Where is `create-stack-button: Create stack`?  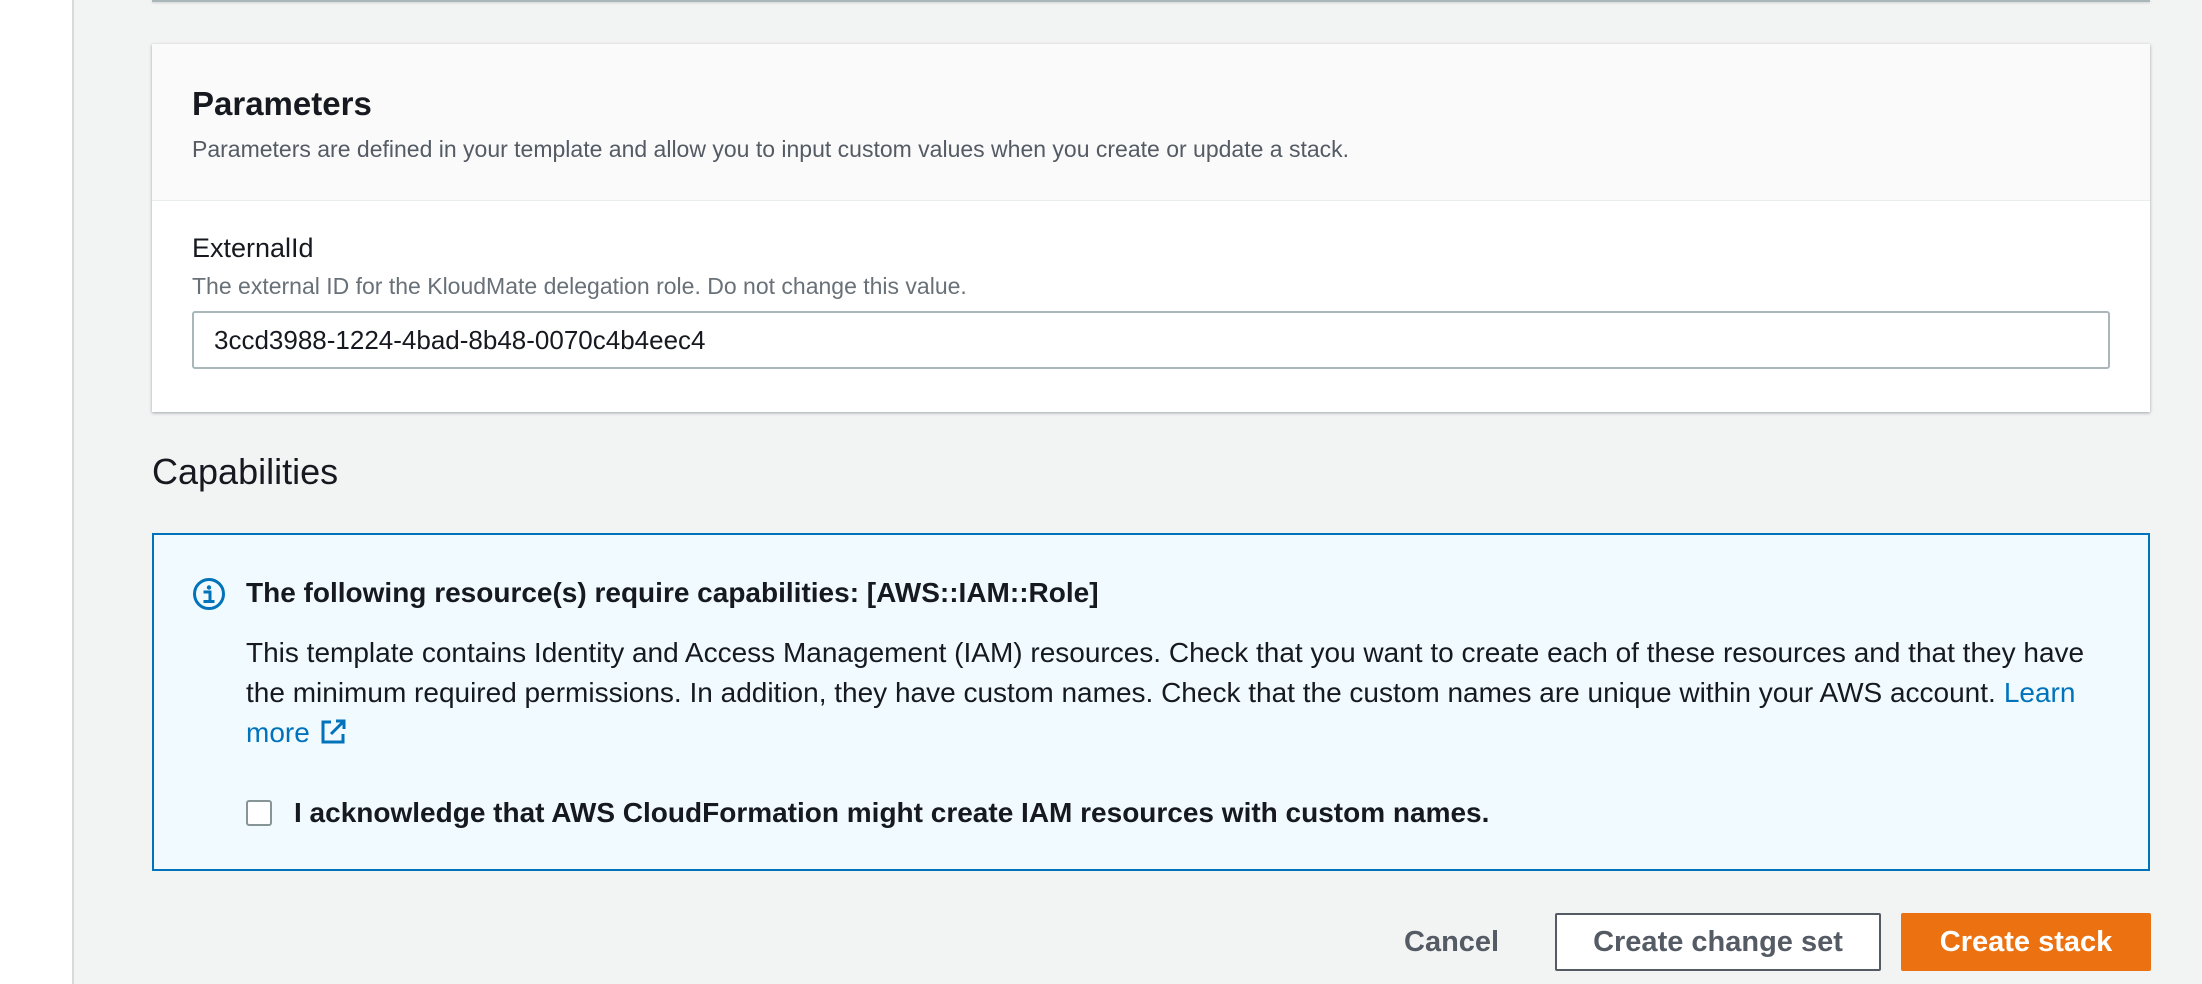 create-stack-button: Create stack is located at coordinates (2026, 942).